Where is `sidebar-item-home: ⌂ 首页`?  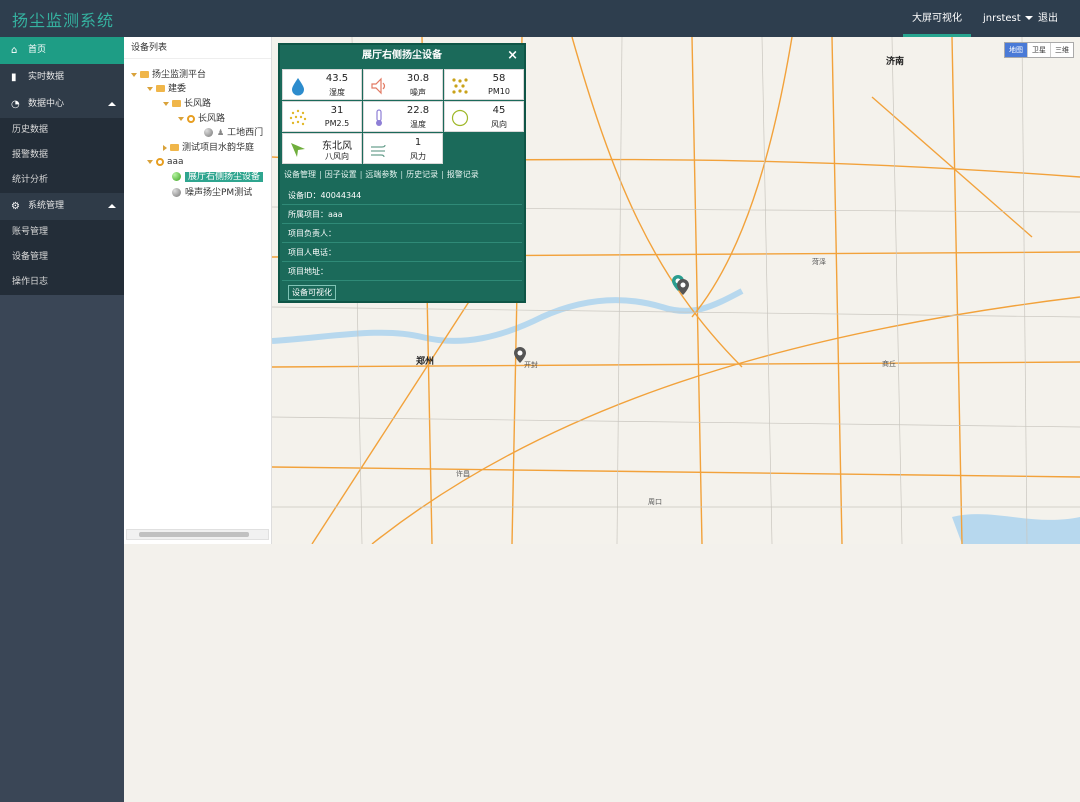 sidebar-item-home: ⌂ 首页 is located at coordinates (62, 50).